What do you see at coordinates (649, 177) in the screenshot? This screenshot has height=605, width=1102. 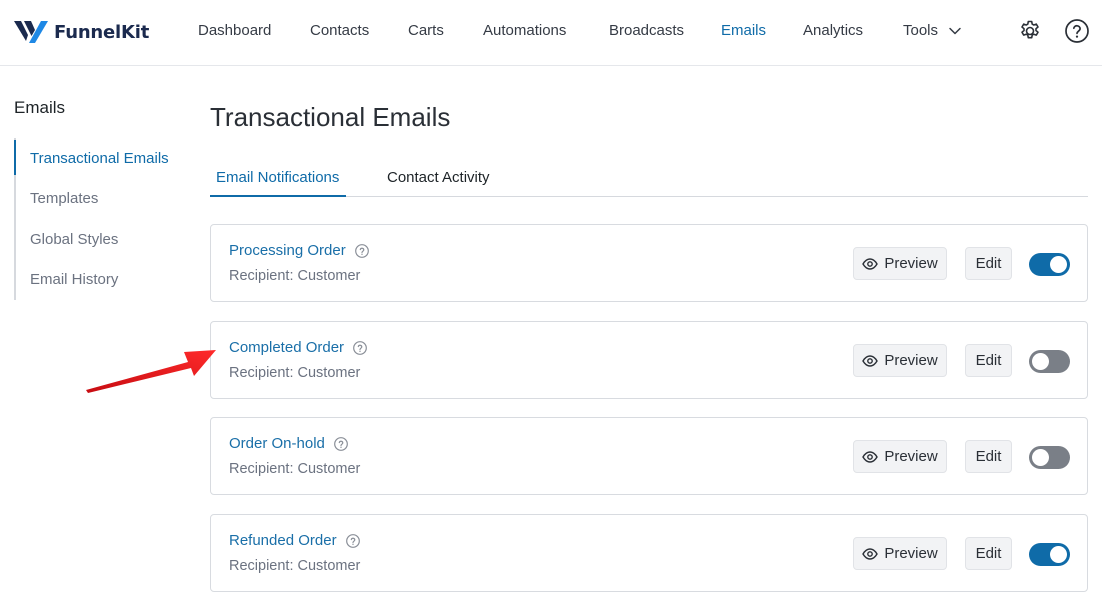 I see `tab-bar: Email Notifications Contact Activity` at bounding box center [649, 177].